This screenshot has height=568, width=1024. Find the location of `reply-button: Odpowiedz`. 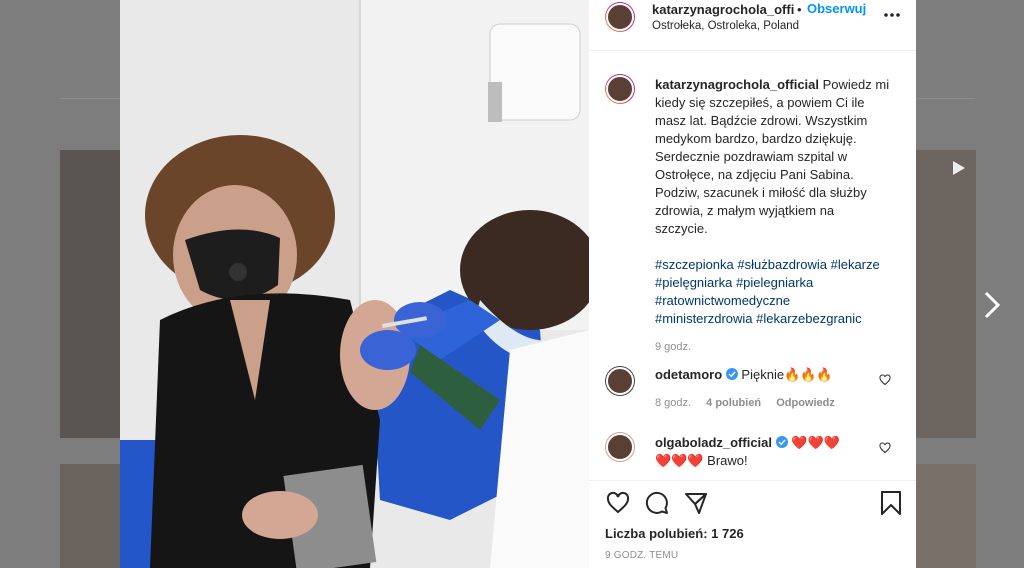

reply-button: Odpowiedz is located at coordinates (805, 403).